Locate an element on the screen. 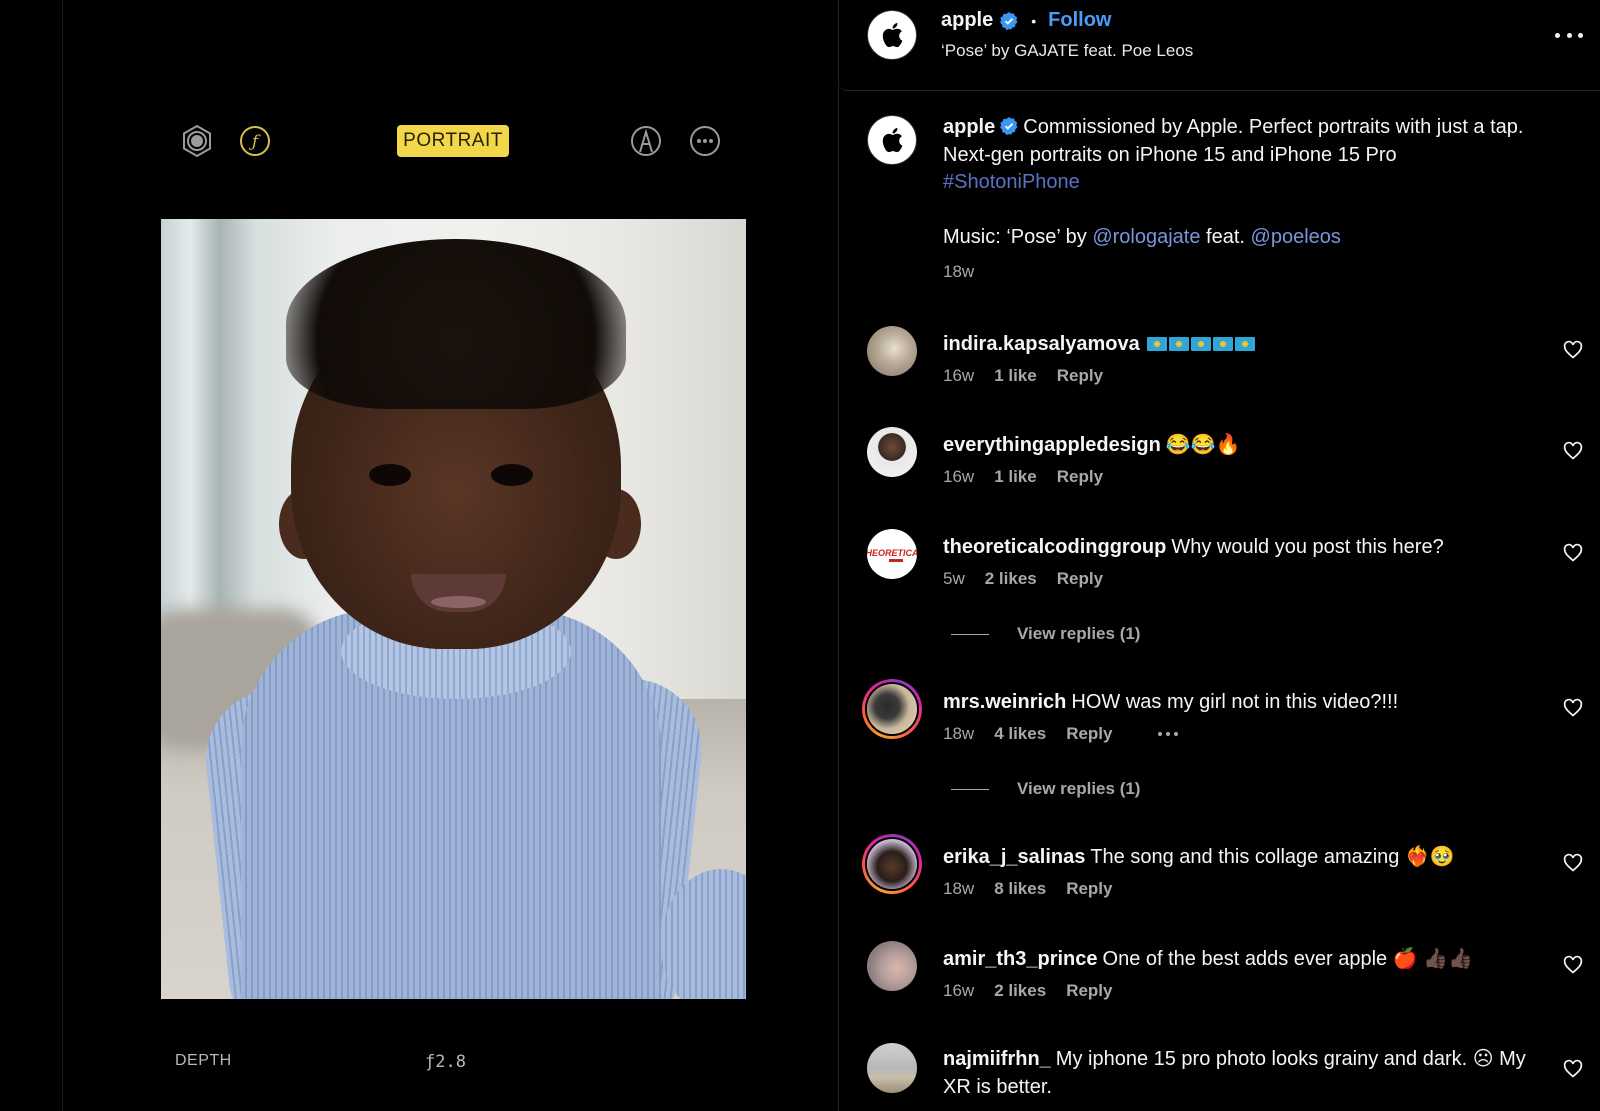  comment-more-icon is located at coordinates (1168, 734).